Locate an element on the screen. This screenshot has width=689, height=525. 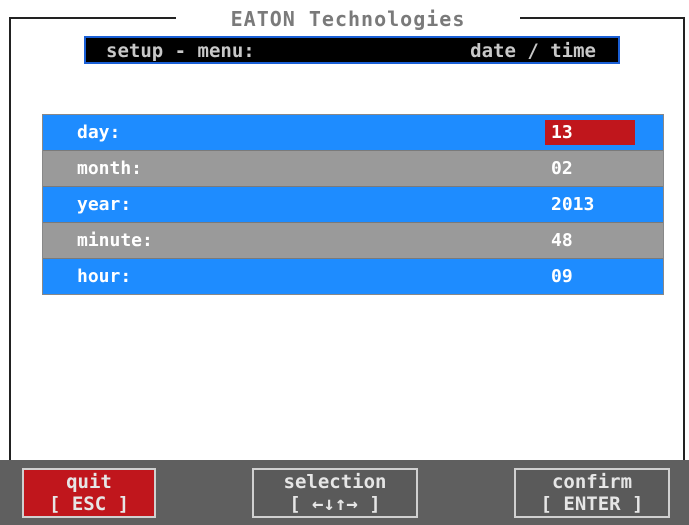
row-day: day: 13 is located at coordinates (353, 133).